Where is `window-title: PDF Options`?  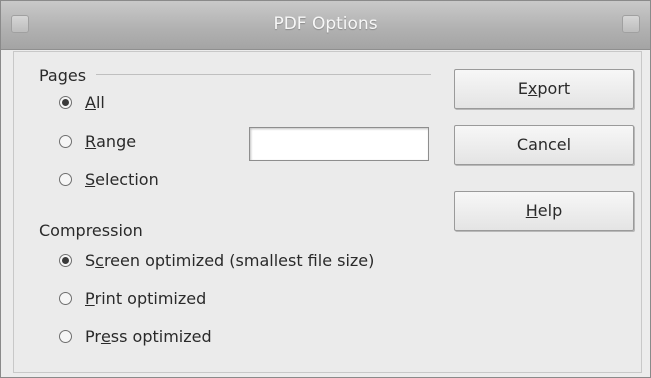
window-title: PDF Options is located at coordinates (325, 24).